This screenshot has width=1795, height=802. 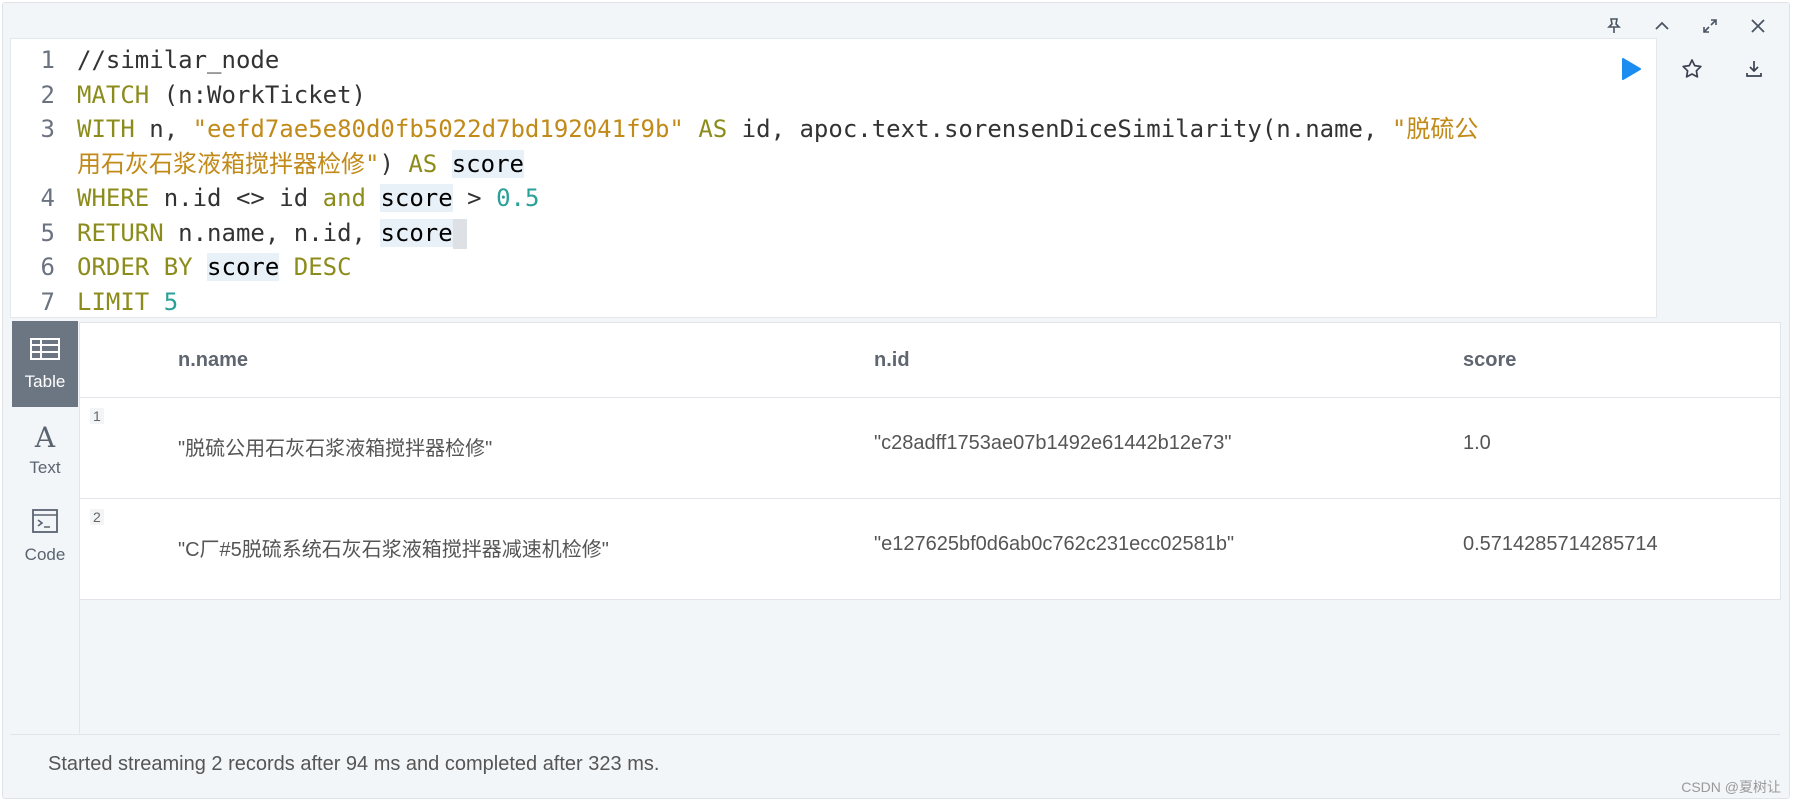 I want to click on line-number: 6, so click(x=47, y=267).